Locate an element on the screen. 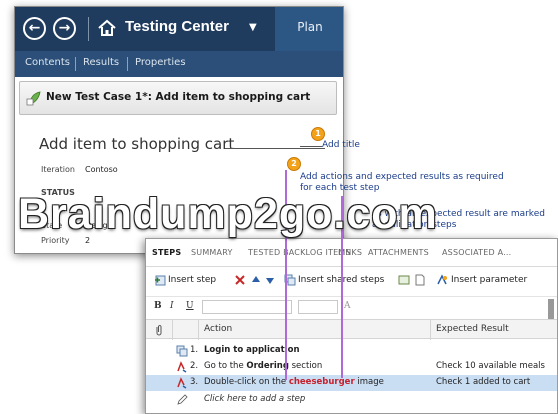 The height and width of the screenshot is (414, 558). state-label: State is located at coordinates (52, 225).